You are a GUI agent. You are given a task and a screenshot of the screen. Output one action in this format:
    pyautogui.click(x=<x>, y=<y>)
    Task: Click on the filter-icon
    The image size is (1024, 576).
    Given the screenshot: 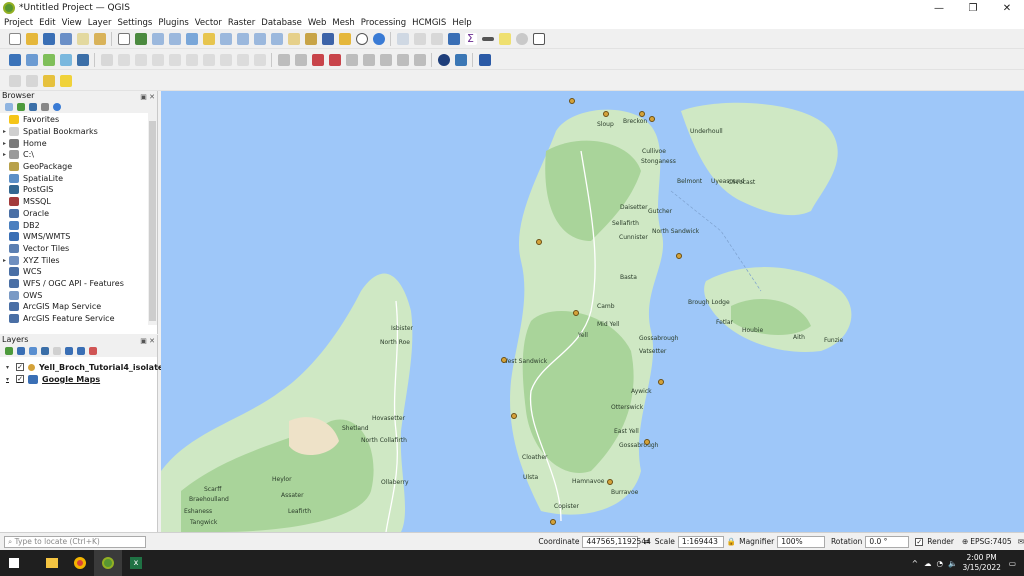 What is the action you would take?
    pyautogui.click(x=33, y=107)
    